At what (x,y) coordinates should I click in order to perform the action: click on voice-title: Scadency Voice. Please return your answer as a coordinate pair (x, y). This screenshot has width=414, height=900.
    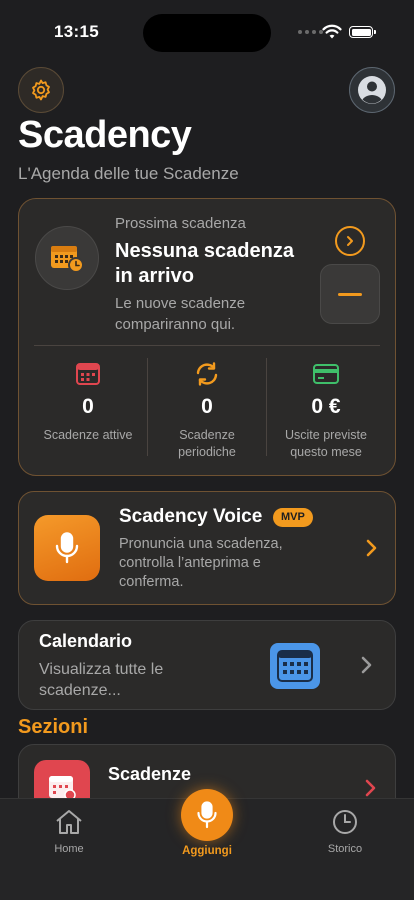
    Looking at the image, I should click on (191, 516).